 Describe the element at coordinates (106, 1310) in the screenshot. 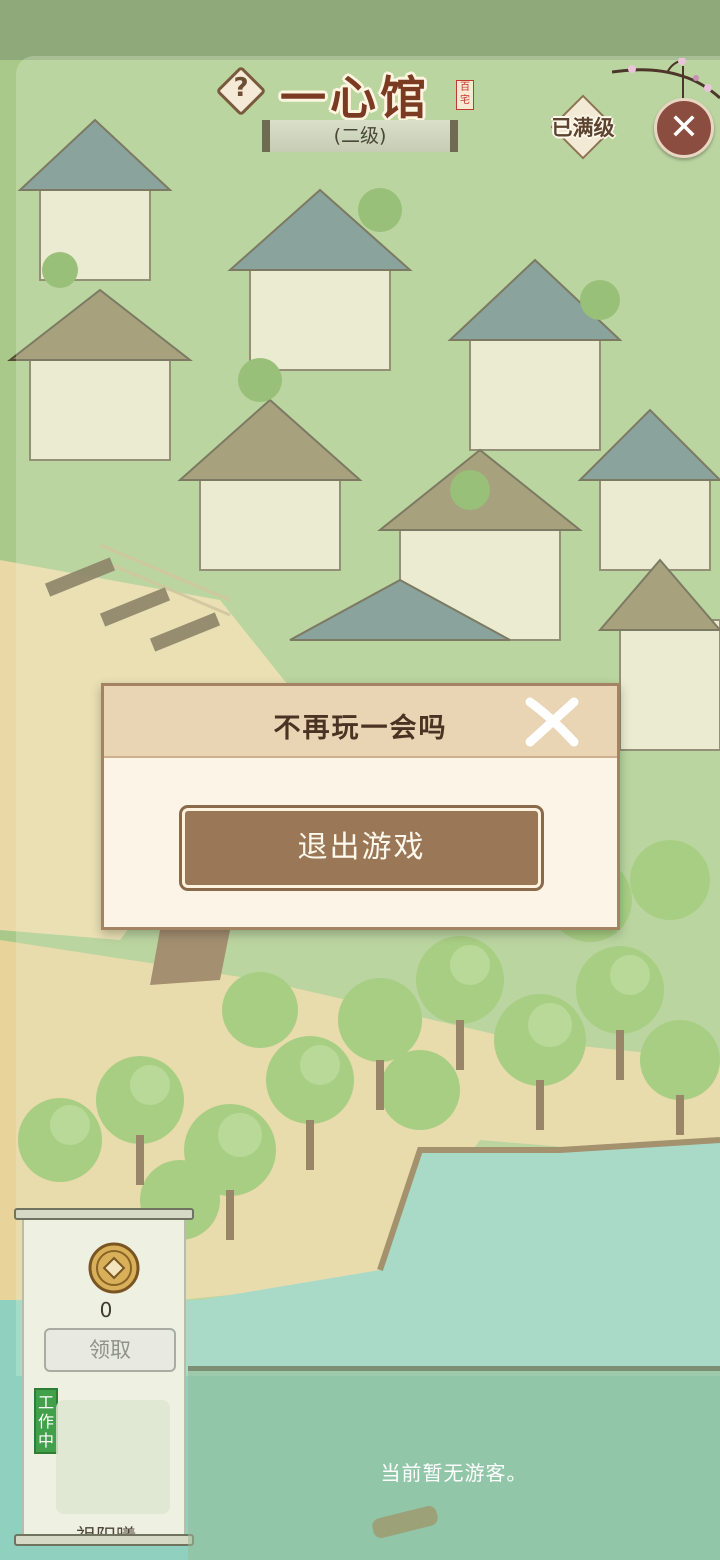

I see `coin-count: 0` at that location.